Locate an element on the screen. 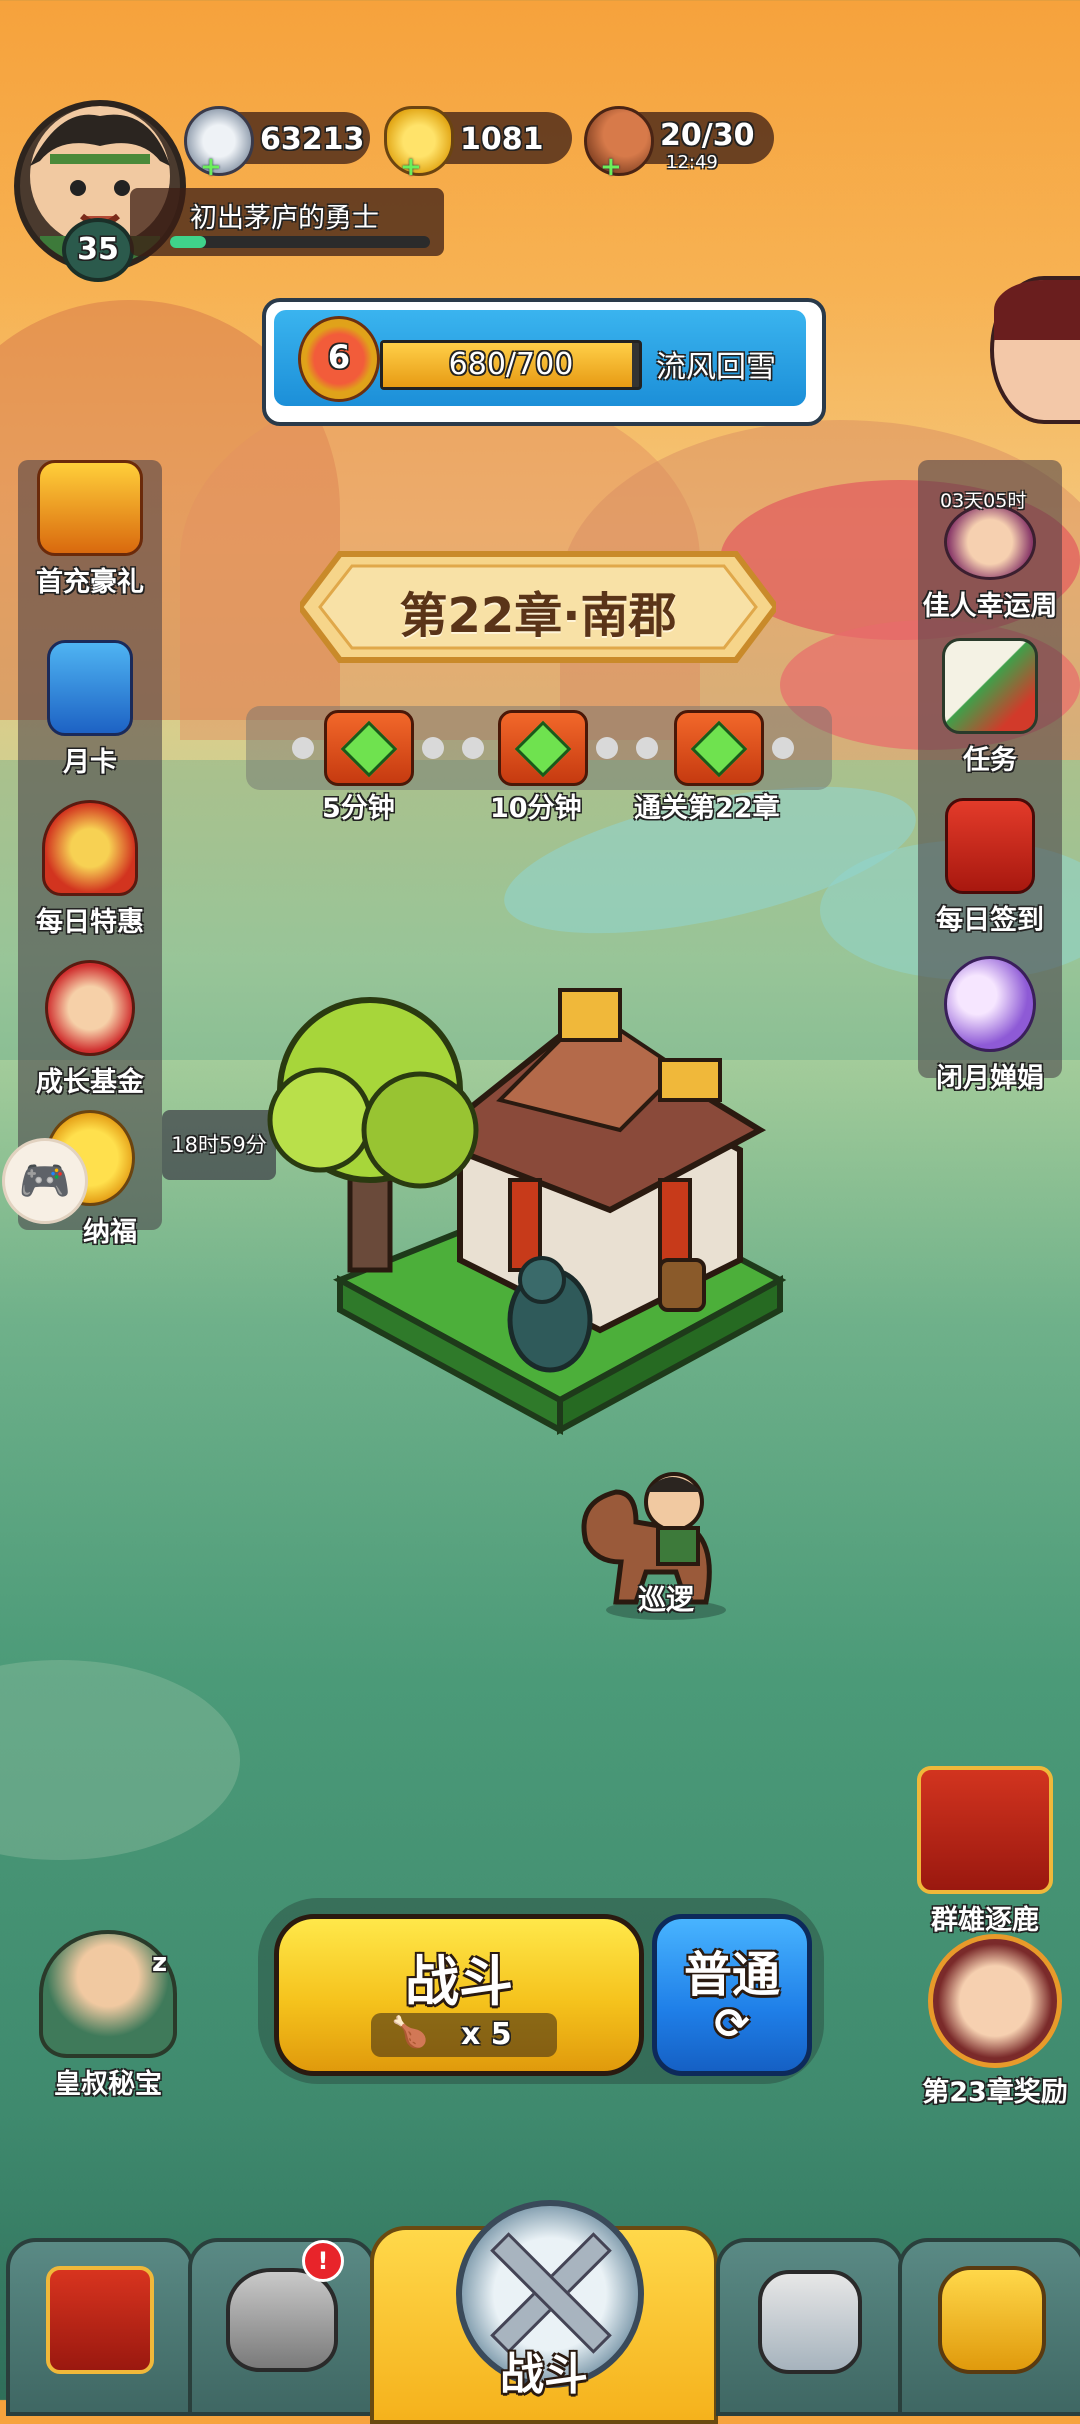 The image size is (1080, 2424). gamepad-icon: 🎮 is located at coordinates (45, 1180).